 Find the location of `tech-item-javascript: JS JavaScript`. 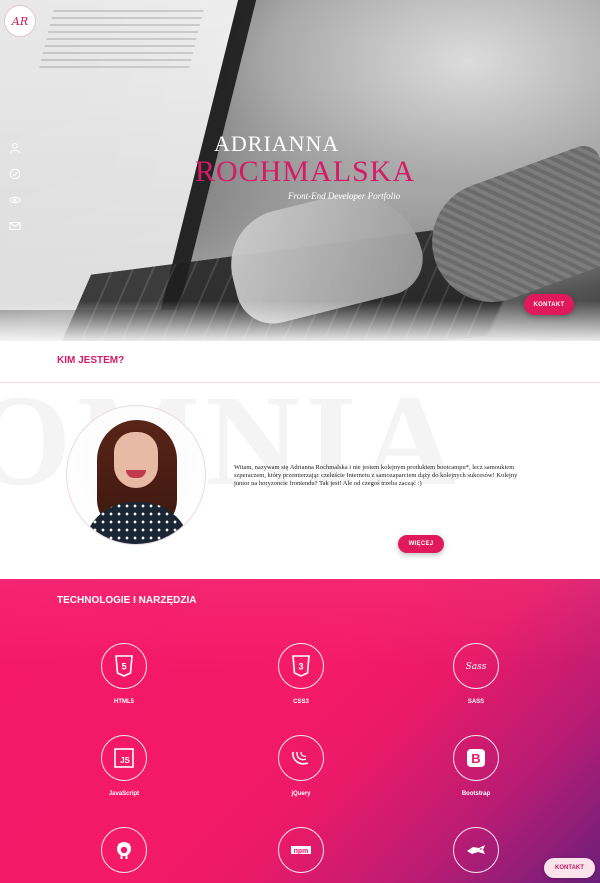

tech-item-javascript: JS JavaScript is located at coordinates (124, 766).